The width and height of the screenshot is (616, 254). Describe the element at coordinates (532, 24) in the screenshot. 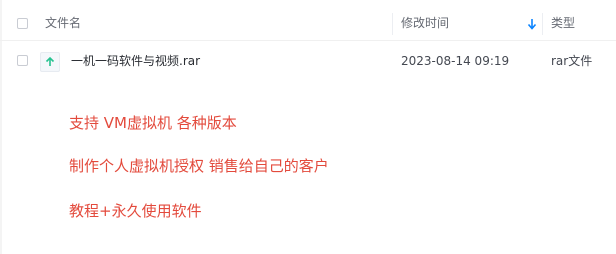

I see `arrow-down-icon` at that location.